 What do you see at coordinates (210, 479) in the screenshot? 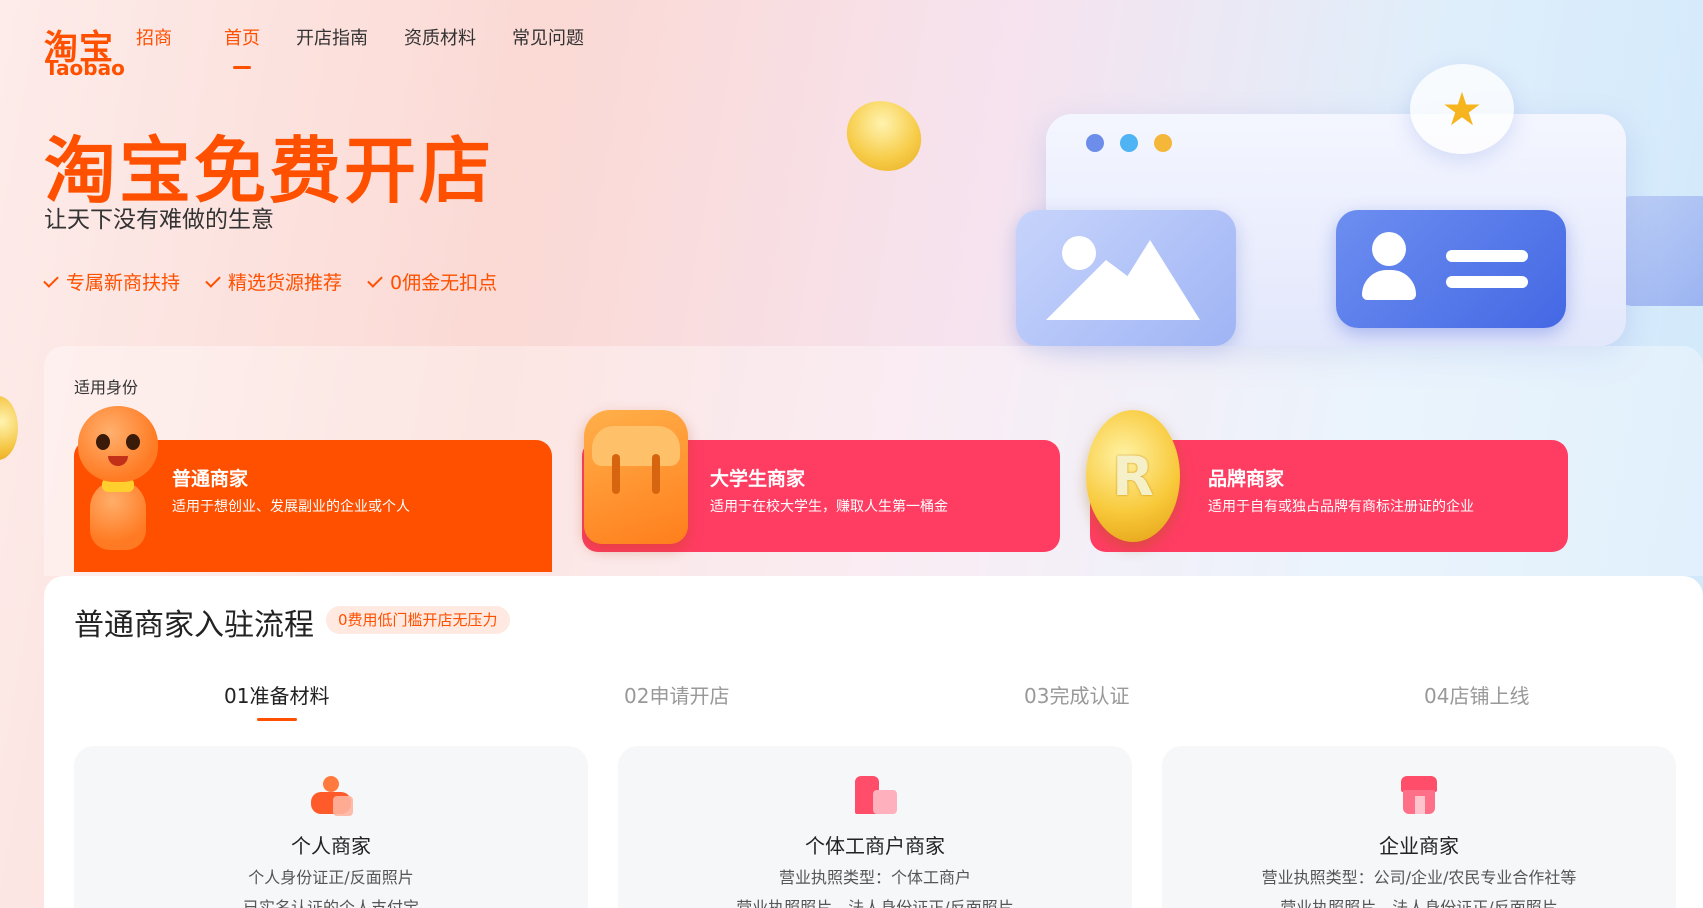
I see `identity-card-title: 普通商家` at bounding box center [210, 479].